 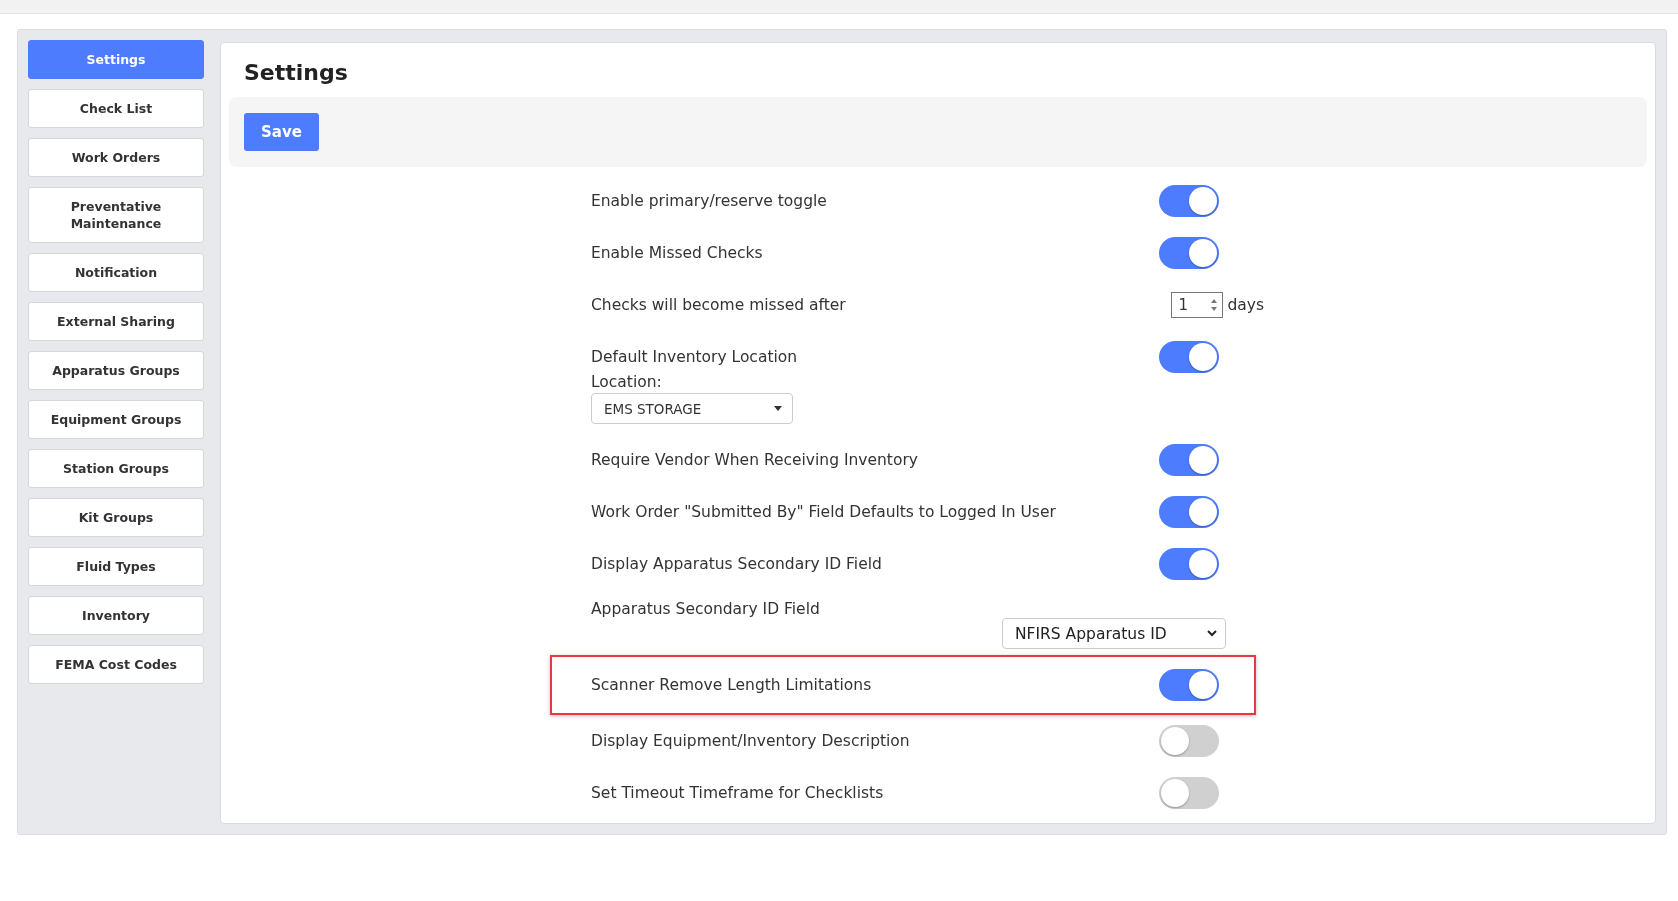 I want to click on field-label: Location:, so click(x=627, y=382).